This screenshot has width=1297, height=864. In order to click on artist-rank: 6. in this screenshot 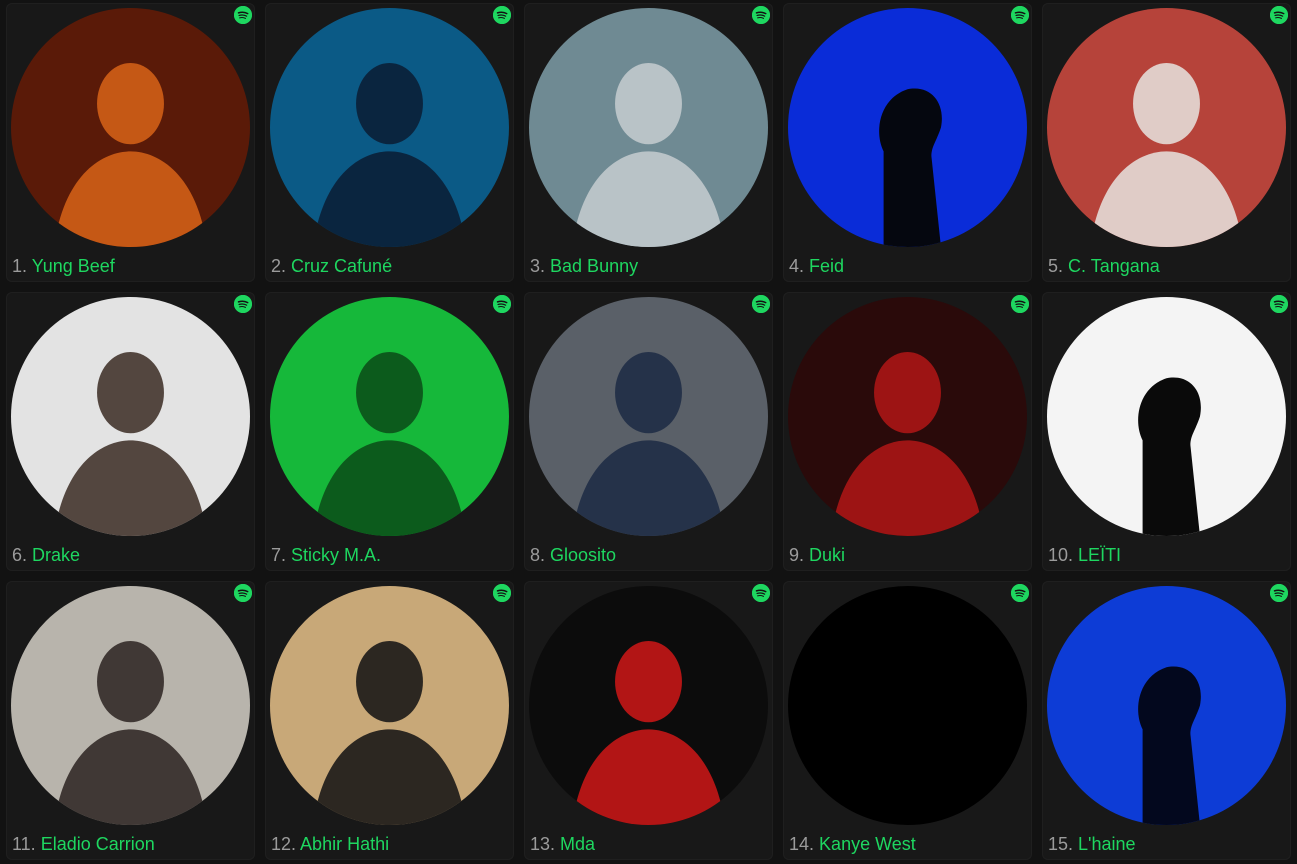, I will do `click(20, 555)`.